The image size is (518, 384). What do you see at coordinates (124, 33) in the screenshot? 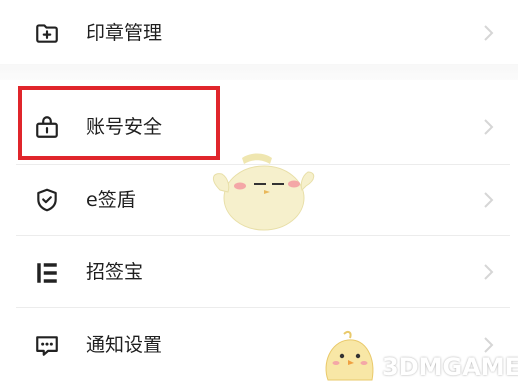
I see `menu-item-label: 印章管理` at bounding box center [124, 33].